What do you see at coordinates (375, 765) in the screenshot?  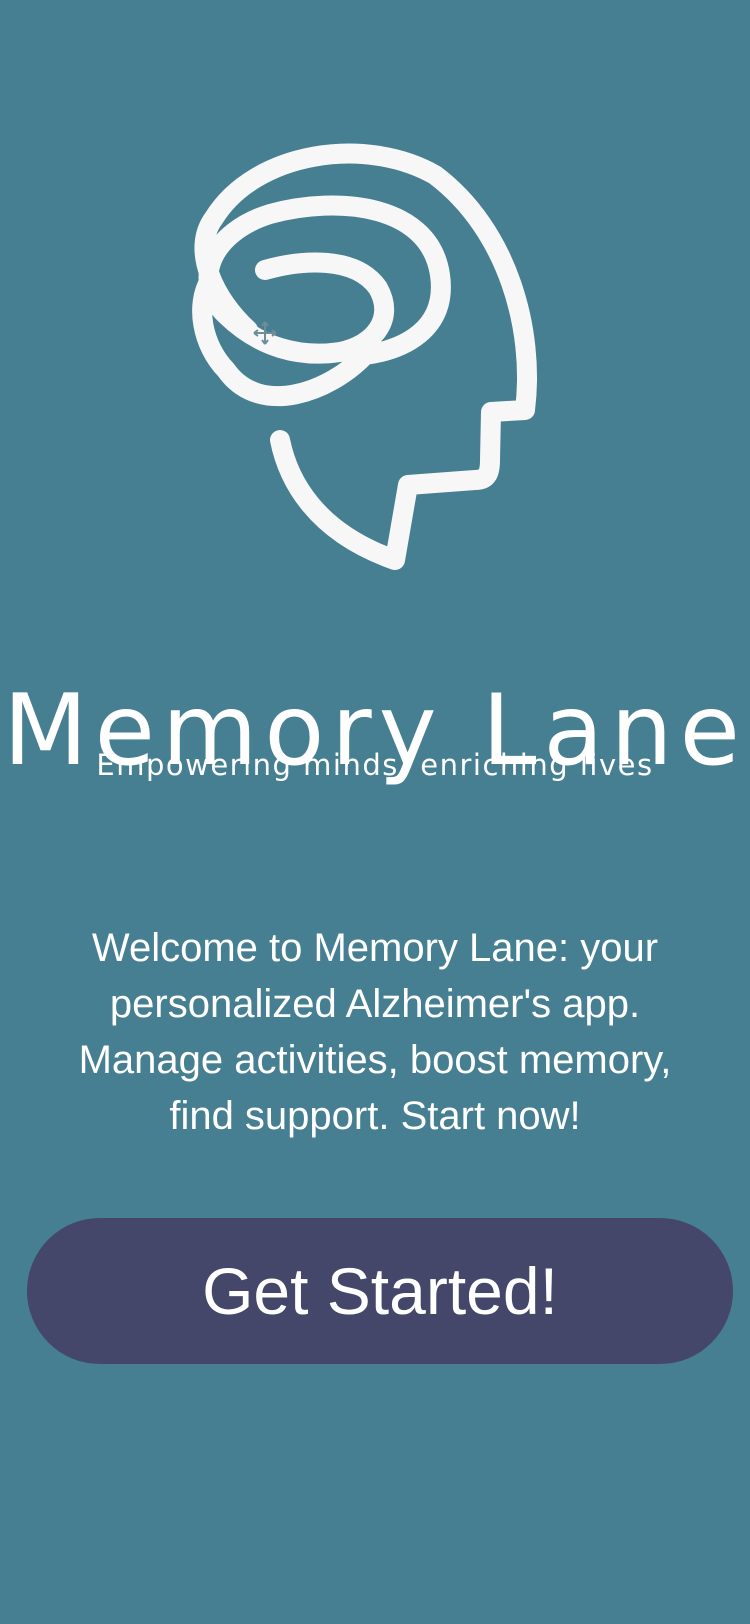 I see `app-tagline: Empowering minds, enriching lives` at bounding box center [375, 765].